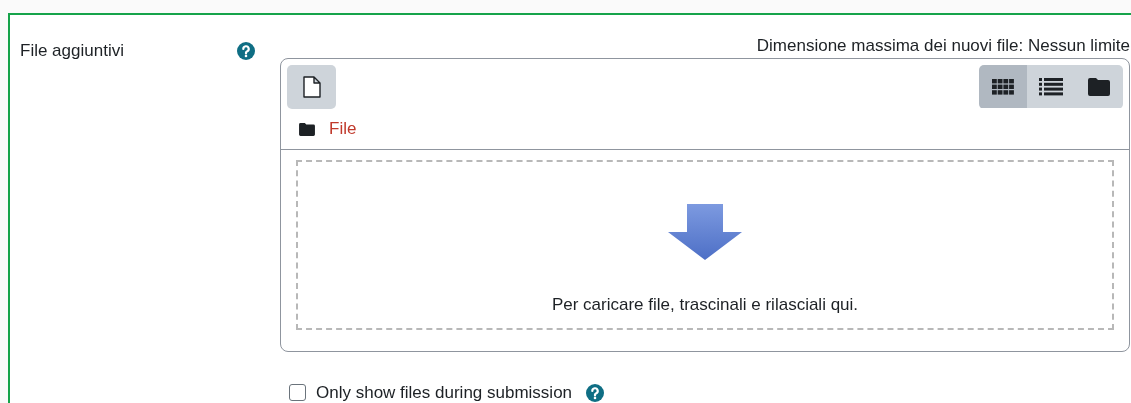 The image size is (1131, 403). I want to click on file-icon, so click(311, 87).